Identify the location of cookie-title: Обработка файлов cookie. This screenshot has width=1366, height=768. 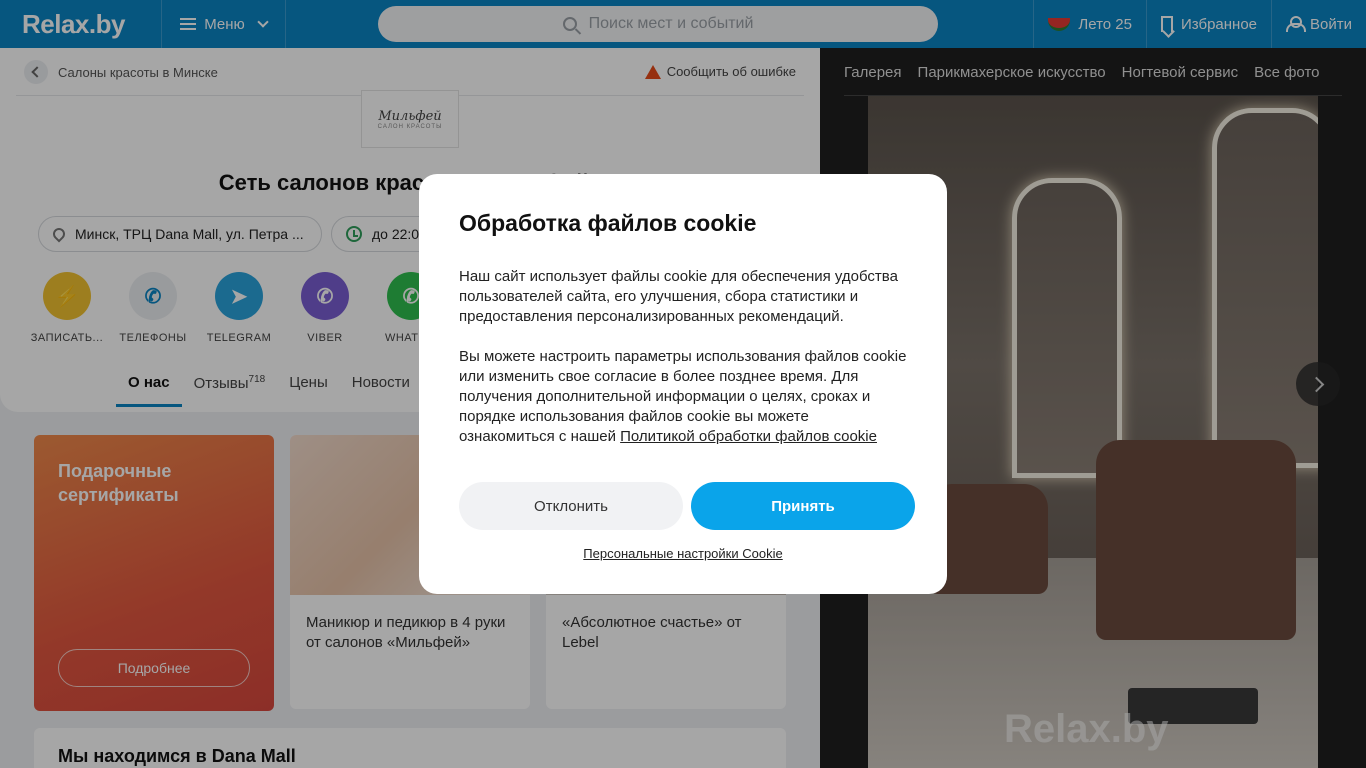
(608, 223).